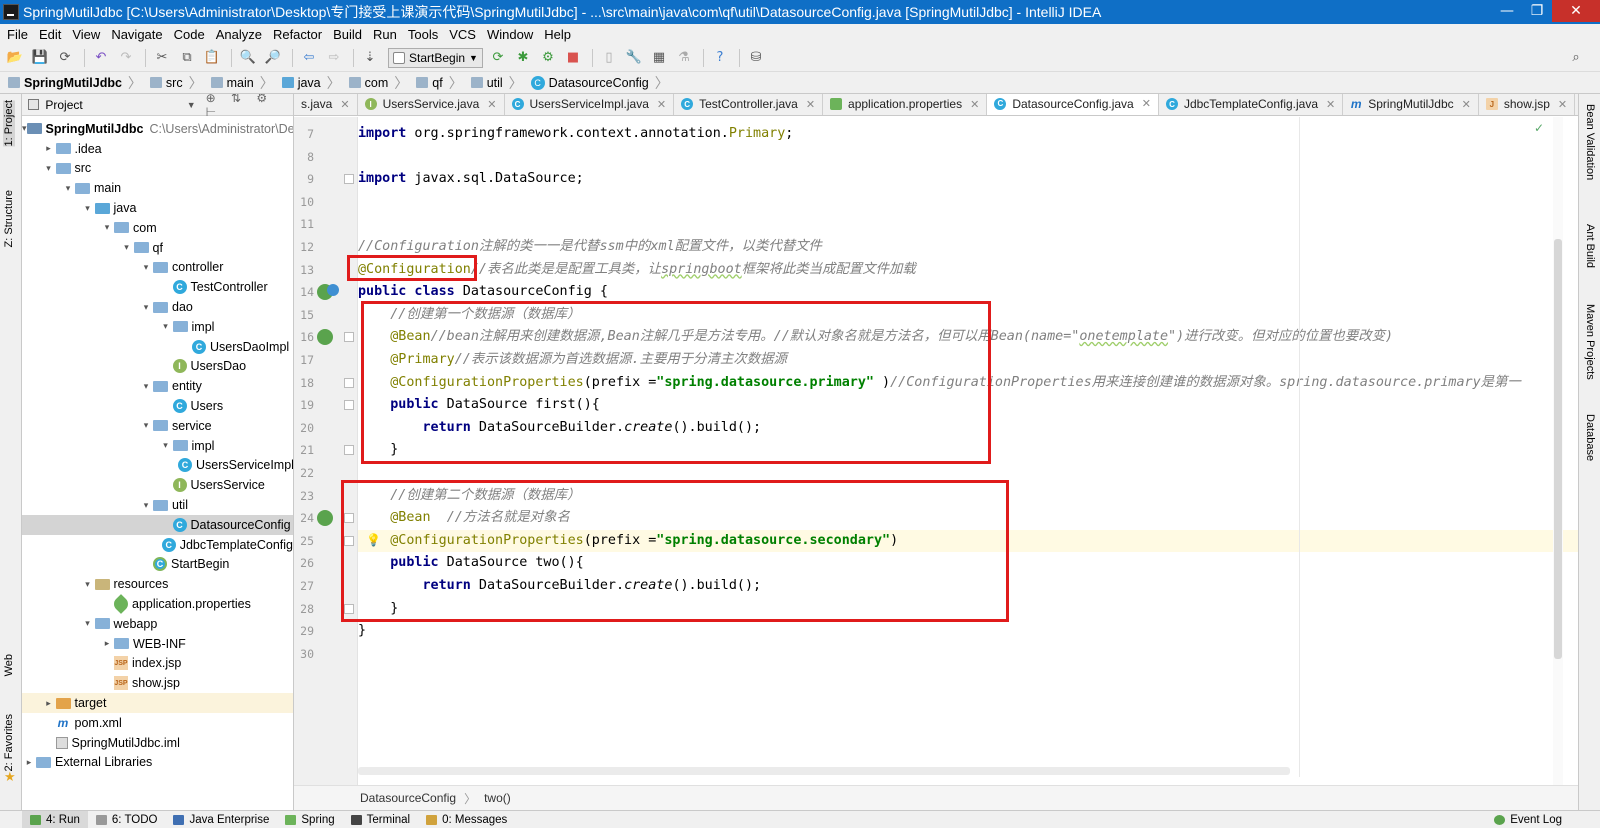 This screenshot has height=828, width=1600. Describe the element at coordinates (55, 819) in the screenshot. I see `tool-tab-run: 4: Run` at that location.